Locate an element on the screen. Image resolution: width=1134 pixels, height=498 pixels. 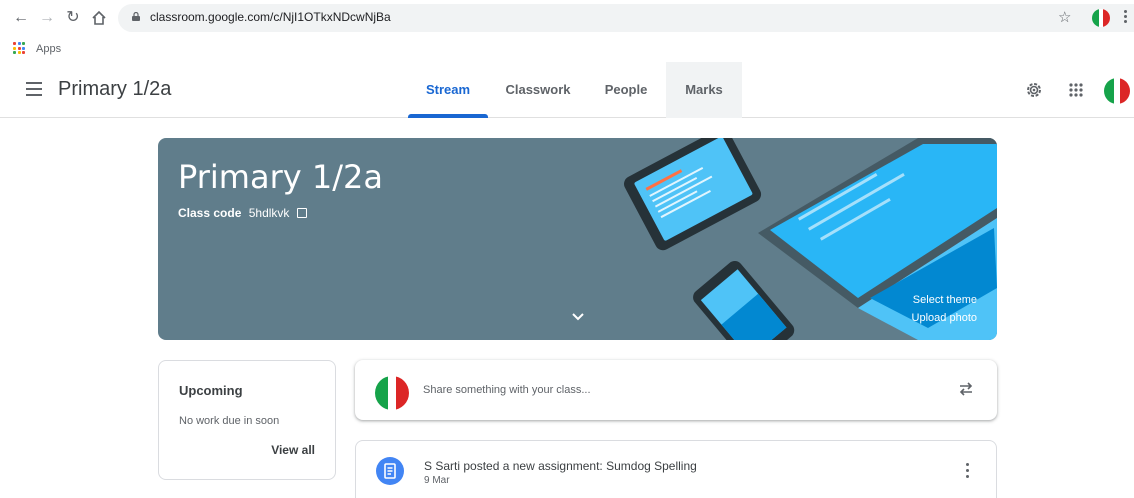
upload-photo-link: Upload photo is located at coordinates (944, 318).